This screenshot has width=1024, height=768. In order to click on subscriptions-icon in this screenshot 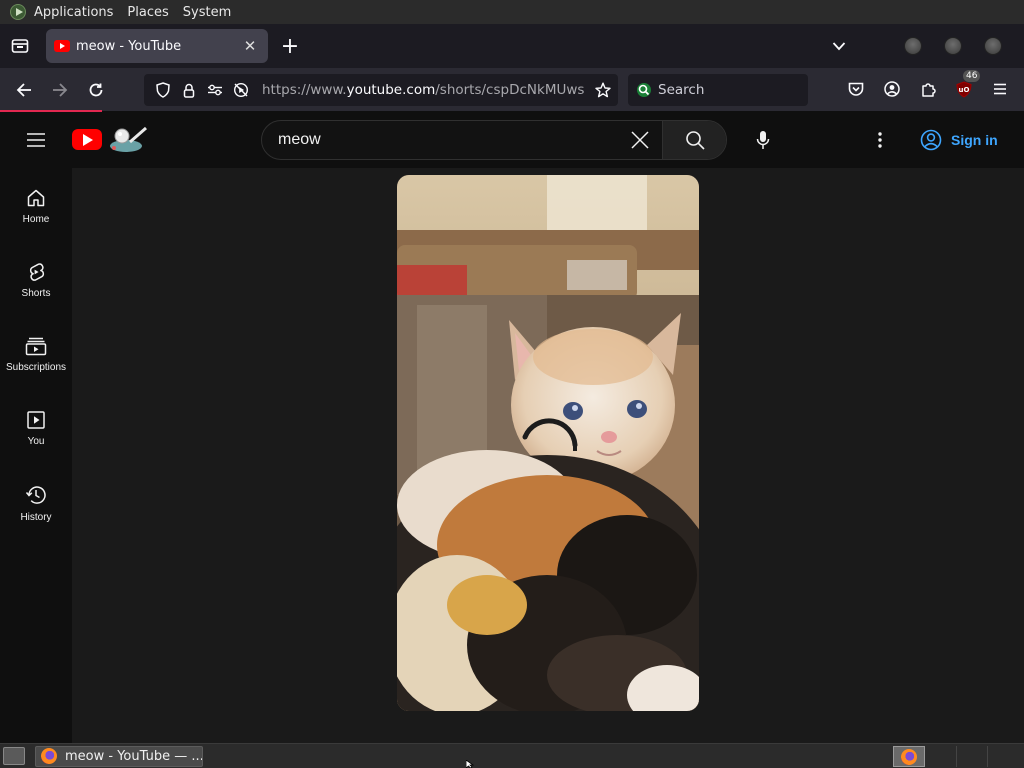, I will do `click(36, 346)`.